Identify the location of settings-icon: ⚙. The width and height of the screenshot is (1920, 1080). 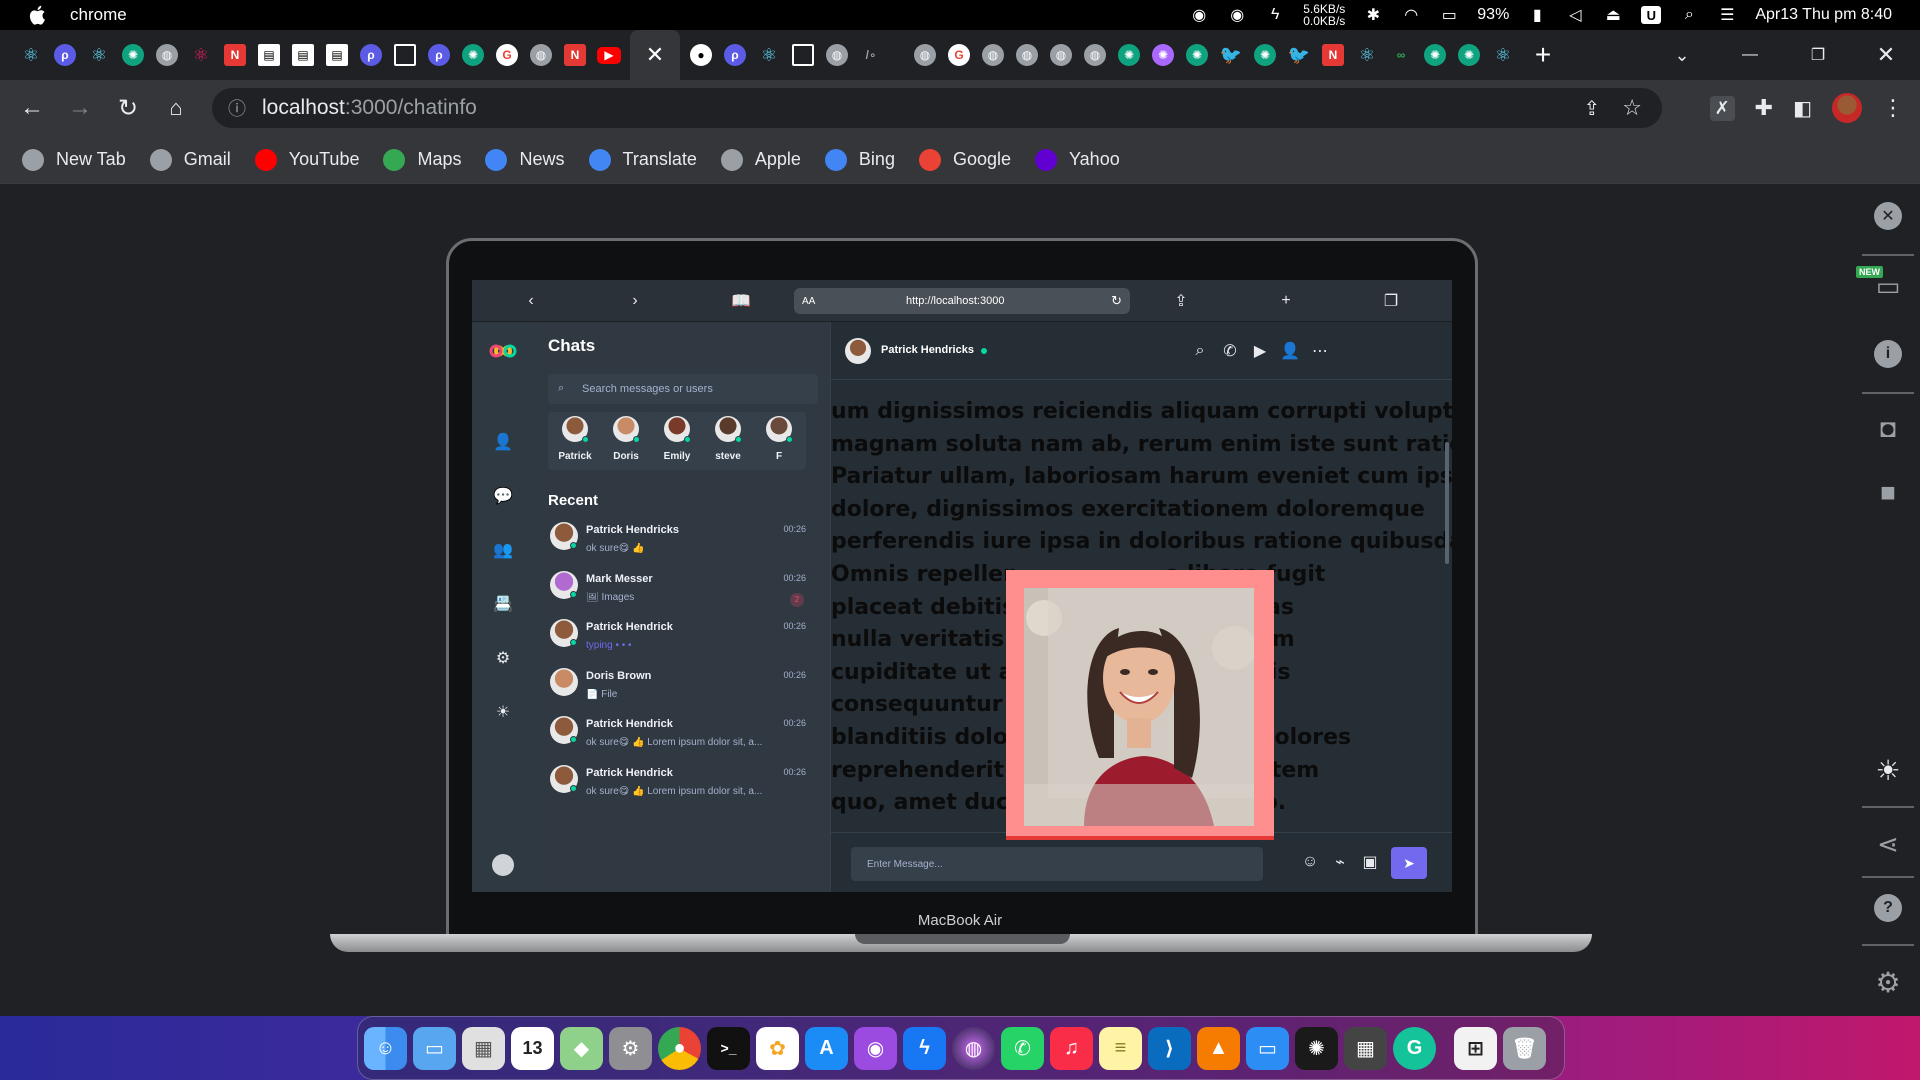
(503, 658).